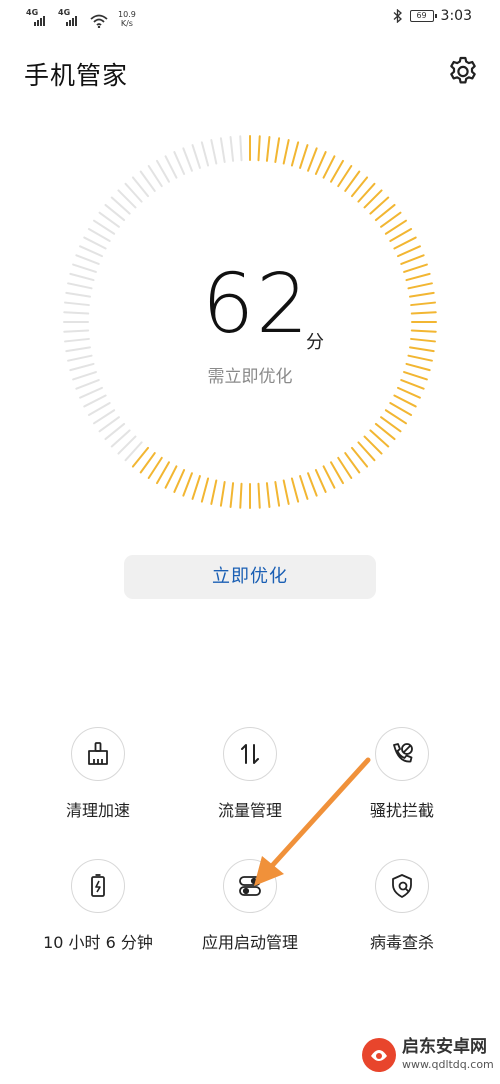 The height and width of the screenshot is (1084, 500). Describe the element at coordinates (397, 16) in the screenshot. I see `bluetooth-icon` at that location.